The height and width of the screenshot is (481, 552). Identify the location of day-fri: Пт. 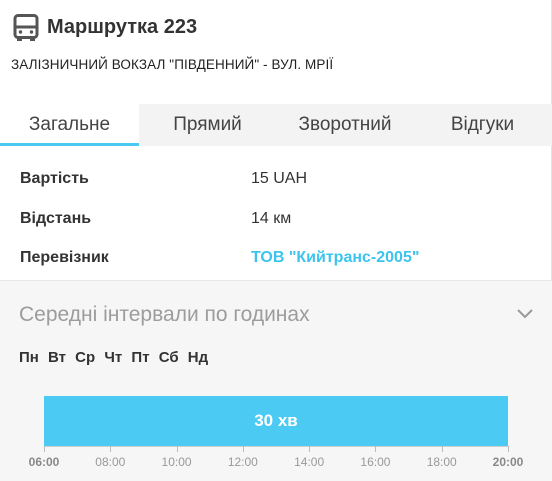
(140, 357).